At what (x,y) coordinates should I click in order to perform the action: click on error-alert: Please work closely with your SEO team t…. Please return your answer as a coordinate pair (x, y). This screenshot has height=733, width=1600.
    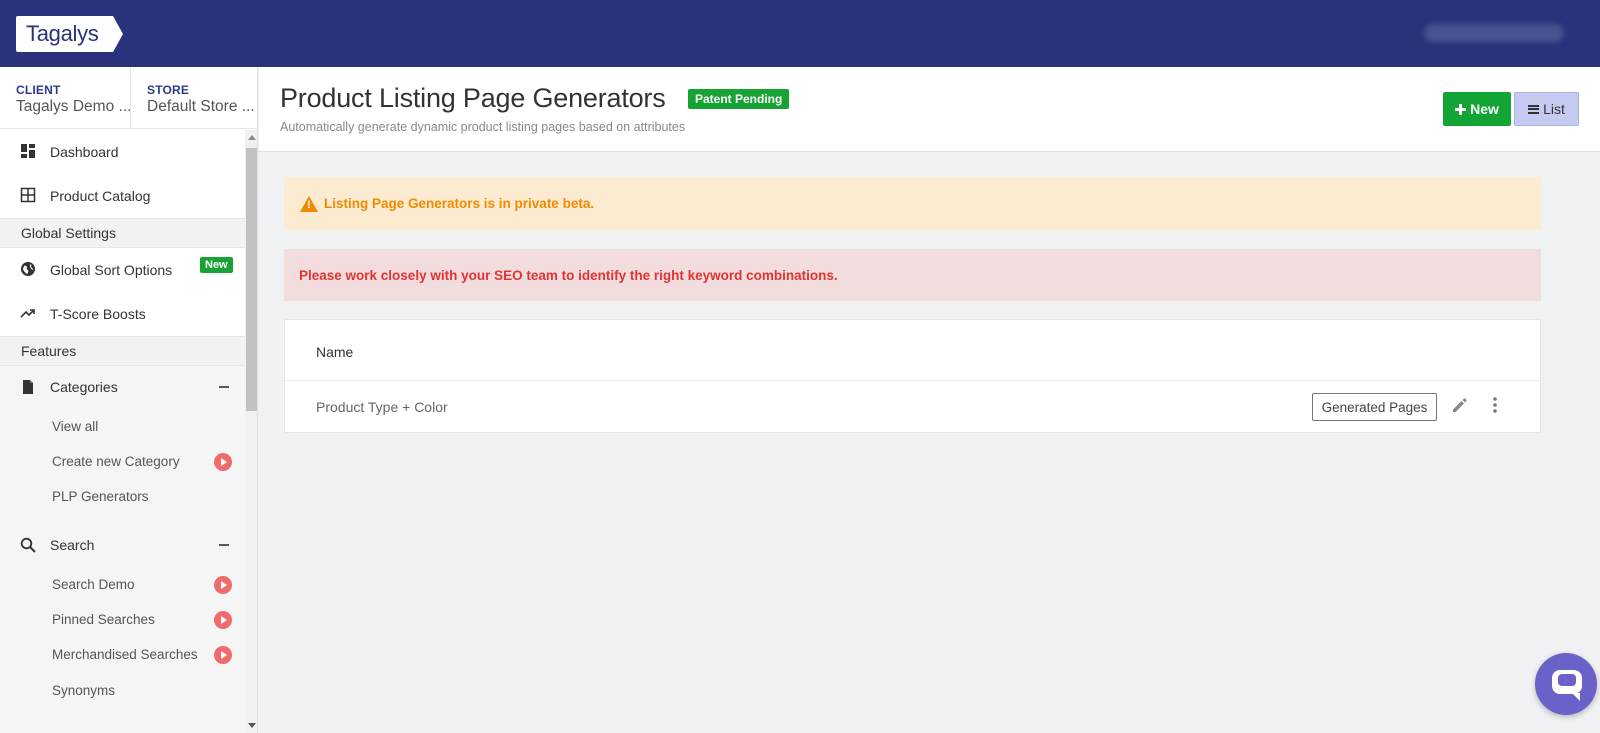
    Looking at the image, I should click on (912, 275).